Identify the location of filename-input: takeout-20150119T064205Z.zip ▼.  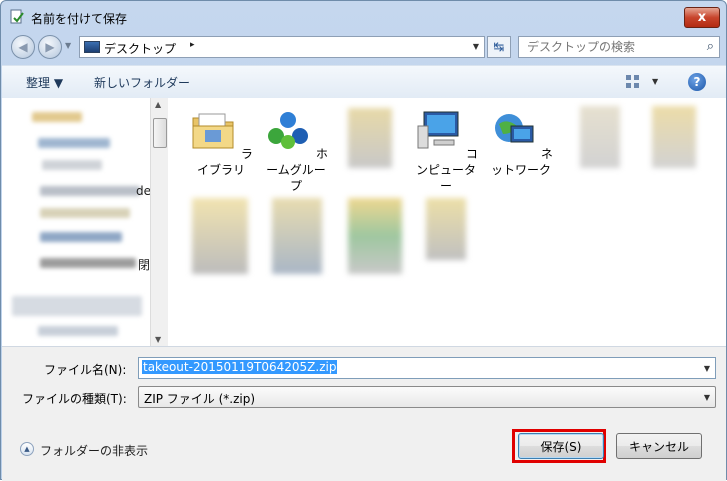
(427, 368).